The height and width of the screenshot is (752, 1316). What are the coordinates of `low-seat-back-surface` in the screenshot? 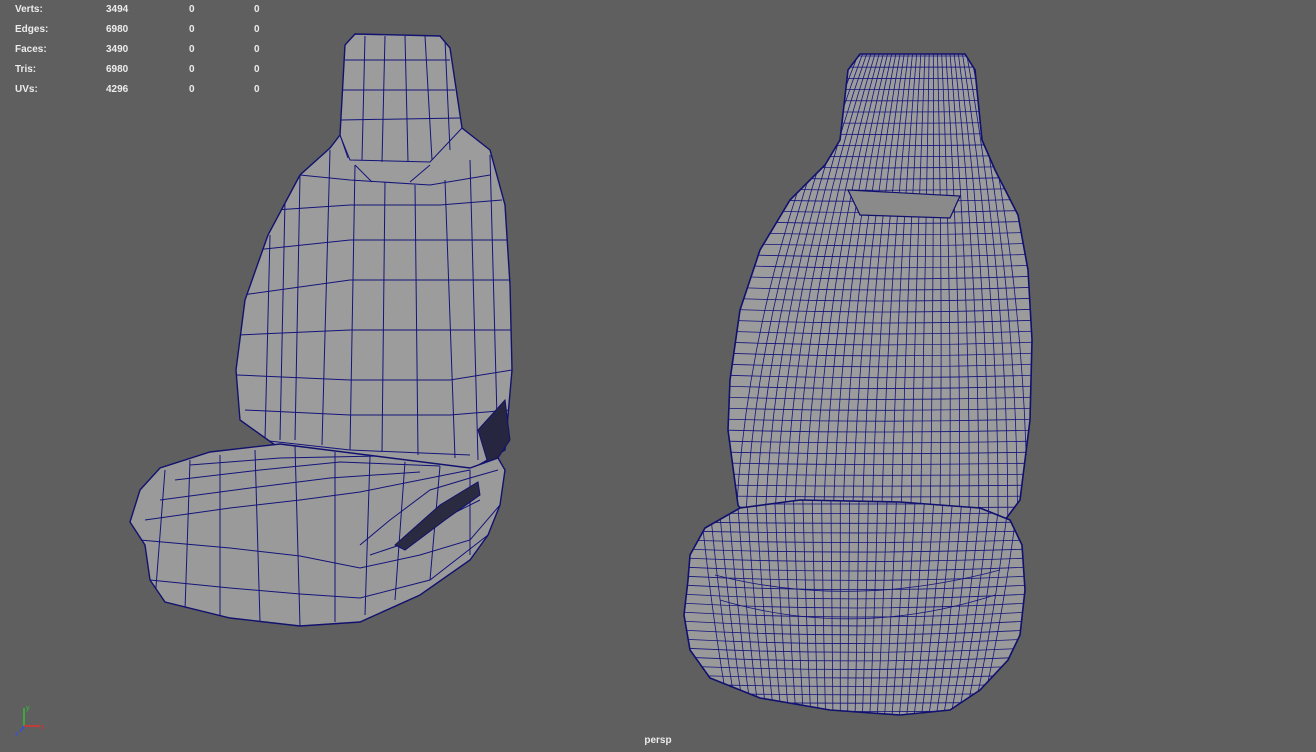 It's located at (374, 252).